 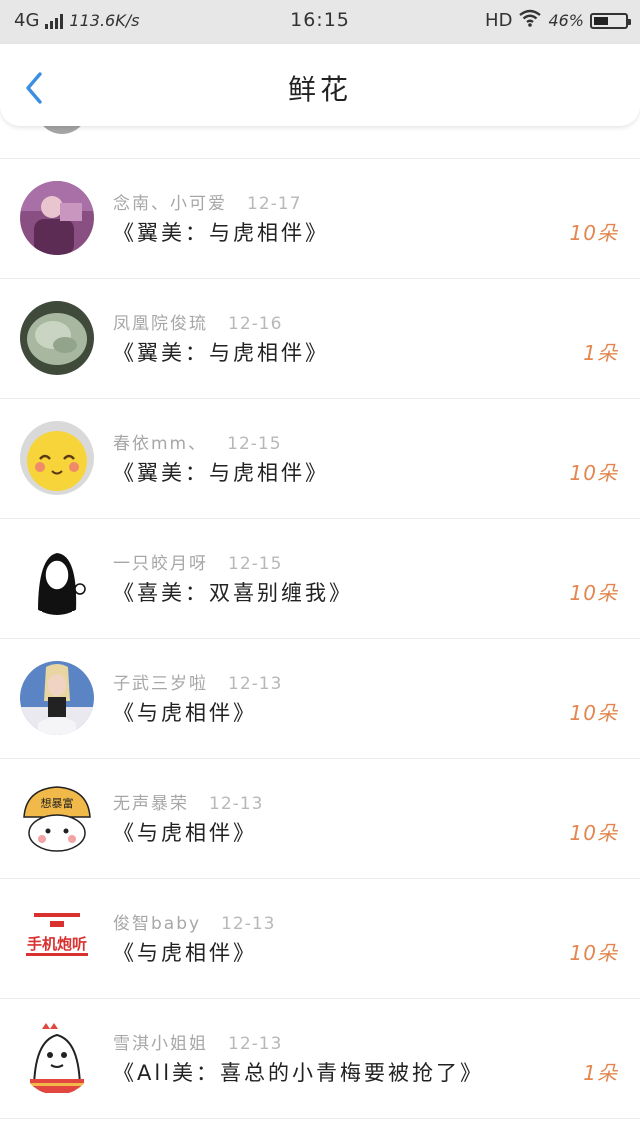 What do you see at coordinates (530, 20) in the screenshot?
I see `wifi-icon` at bounding box center [530, 20].